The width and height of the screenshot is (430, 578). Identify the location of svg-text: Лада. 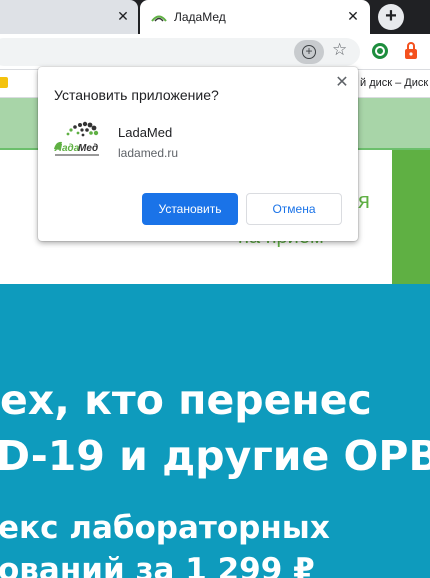
(67, 148).